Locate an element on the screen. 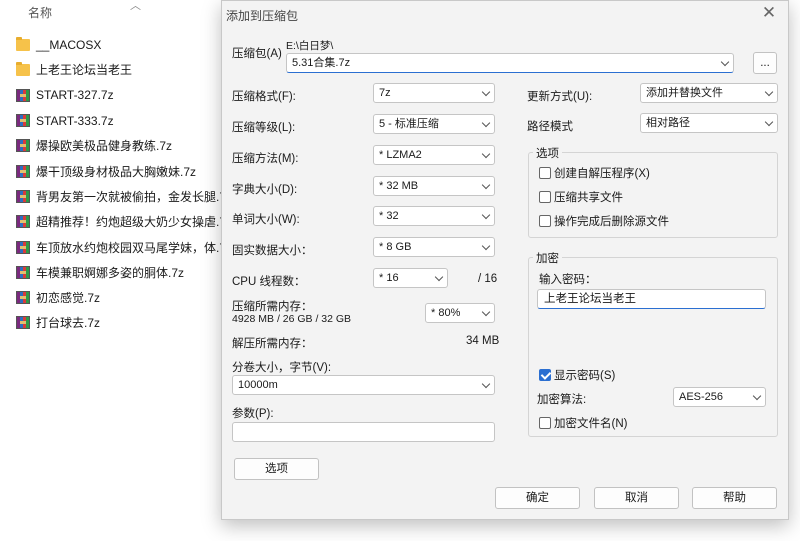 Image resolution: width=800 pixels, height=541 pixels. mem-decompress-label: 解压所需内存： is located at coordinates (272, 344).